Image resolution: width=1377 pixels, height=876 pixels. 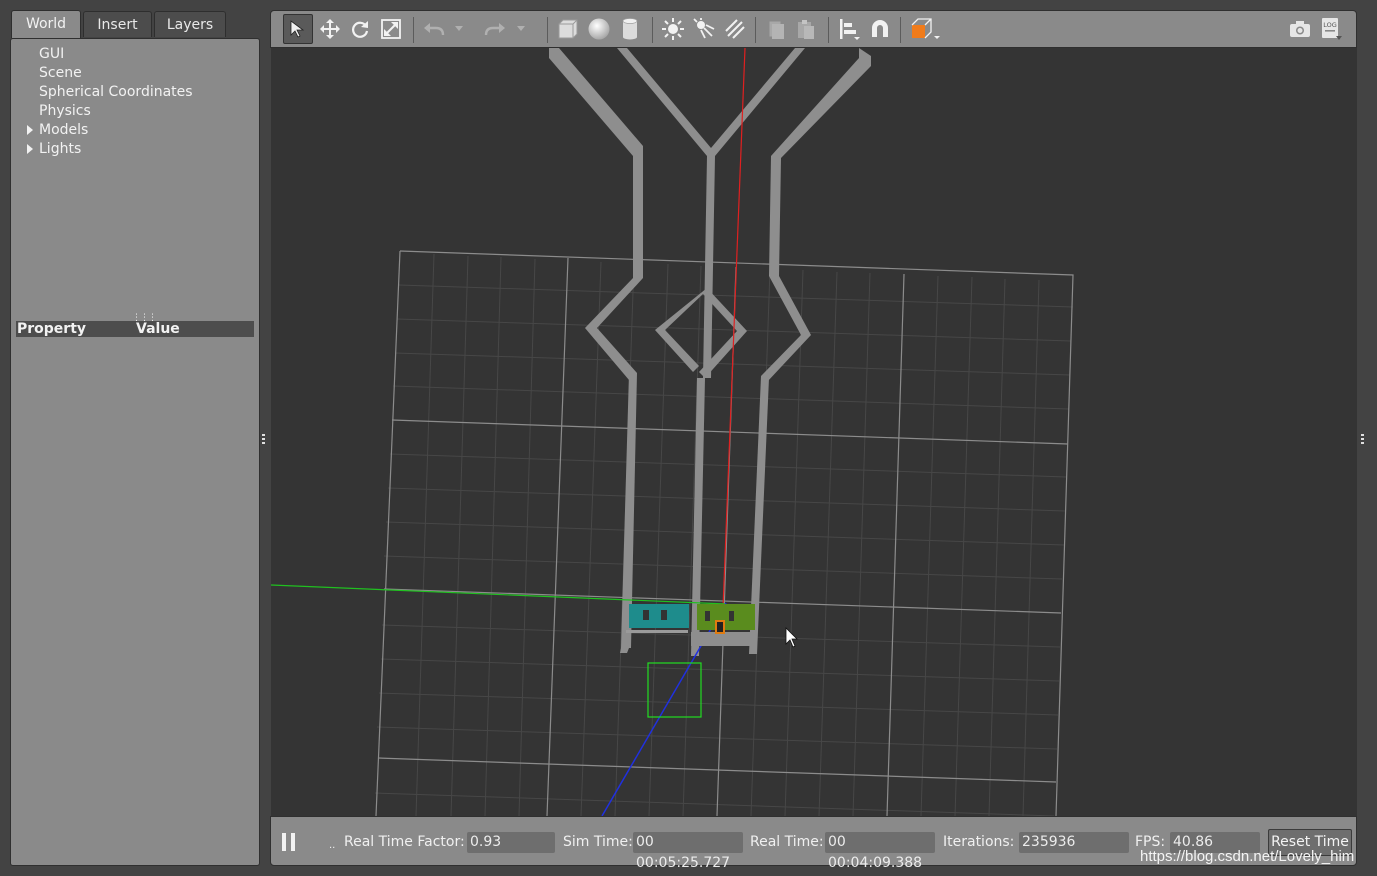 What do you see at coordinates (434, 29) in the screenshot?
I see `undo-icon` at bounding box center [434, 29].